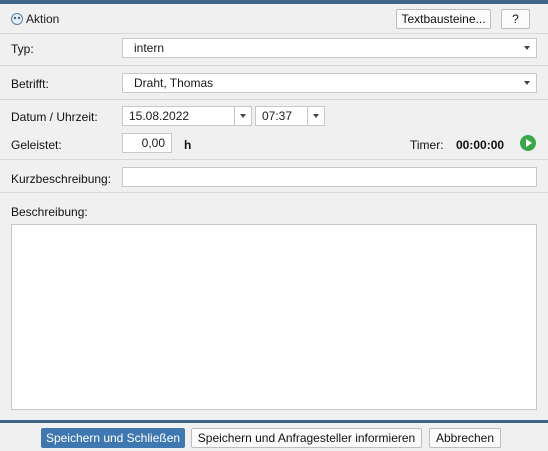 The width and height of the screenshot is (548, 451). I want to click on datum-input: 15.08.2022, so click(178, 116).